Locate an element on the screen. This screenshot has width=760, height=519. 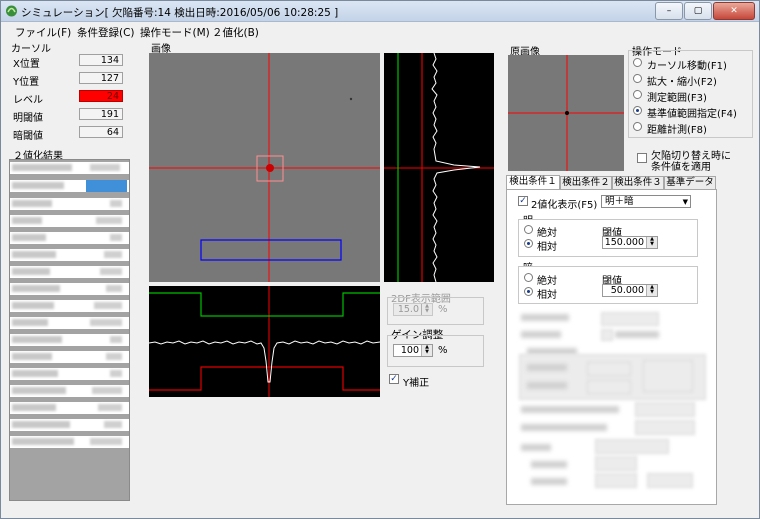
defect-marker is located at coordinates (270, 168).